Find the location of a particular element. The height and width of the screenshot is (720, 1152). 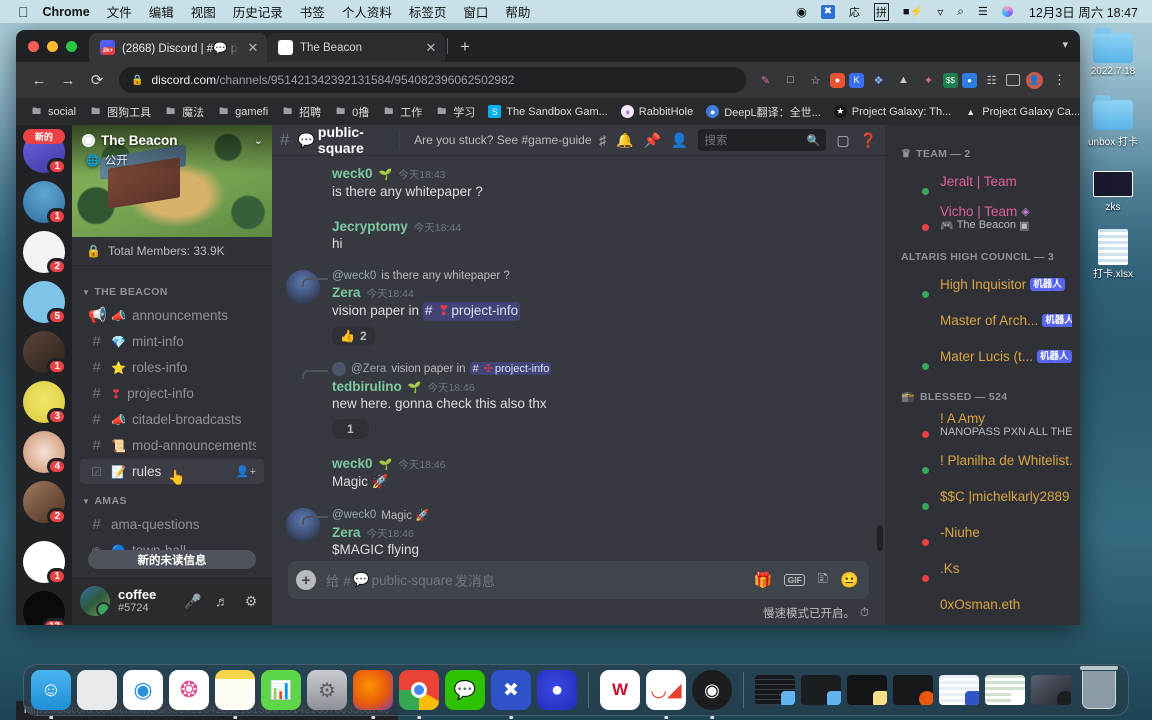

reply-reference: @weck0 Magic 🚀 is located at coordinates (585, 516).